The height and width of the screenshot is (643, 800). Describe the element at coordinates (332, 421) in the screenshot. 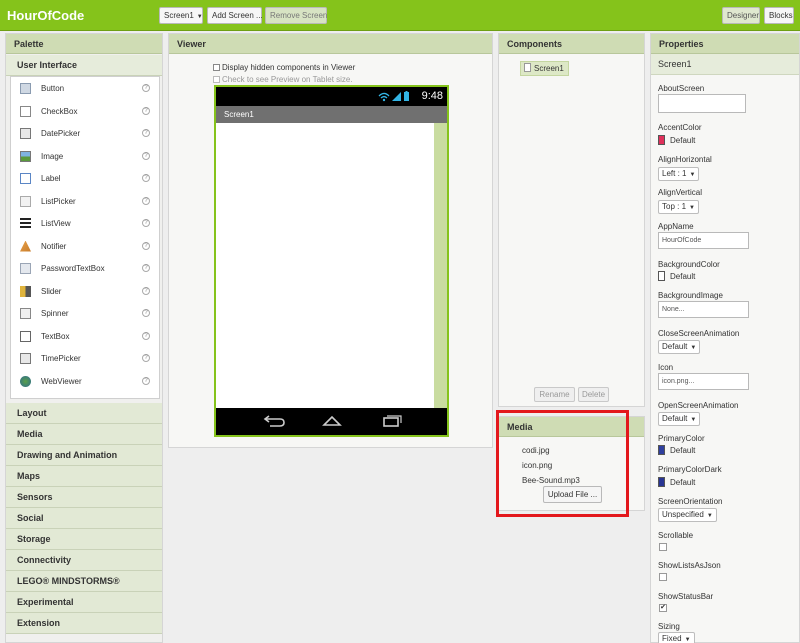

I see `nav-buttons` at that location.